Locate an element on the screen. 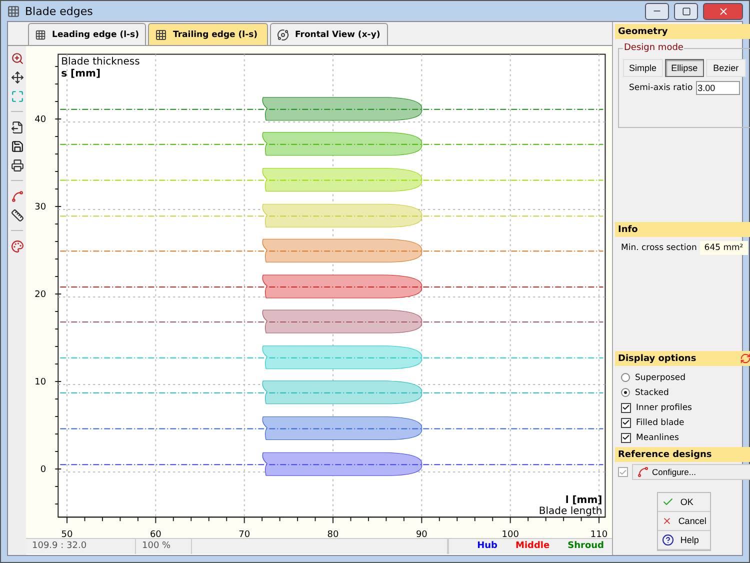 The width and height of the screenshot is (750, 563). x-tick-label: 100 is located at coordinates (510, 534).